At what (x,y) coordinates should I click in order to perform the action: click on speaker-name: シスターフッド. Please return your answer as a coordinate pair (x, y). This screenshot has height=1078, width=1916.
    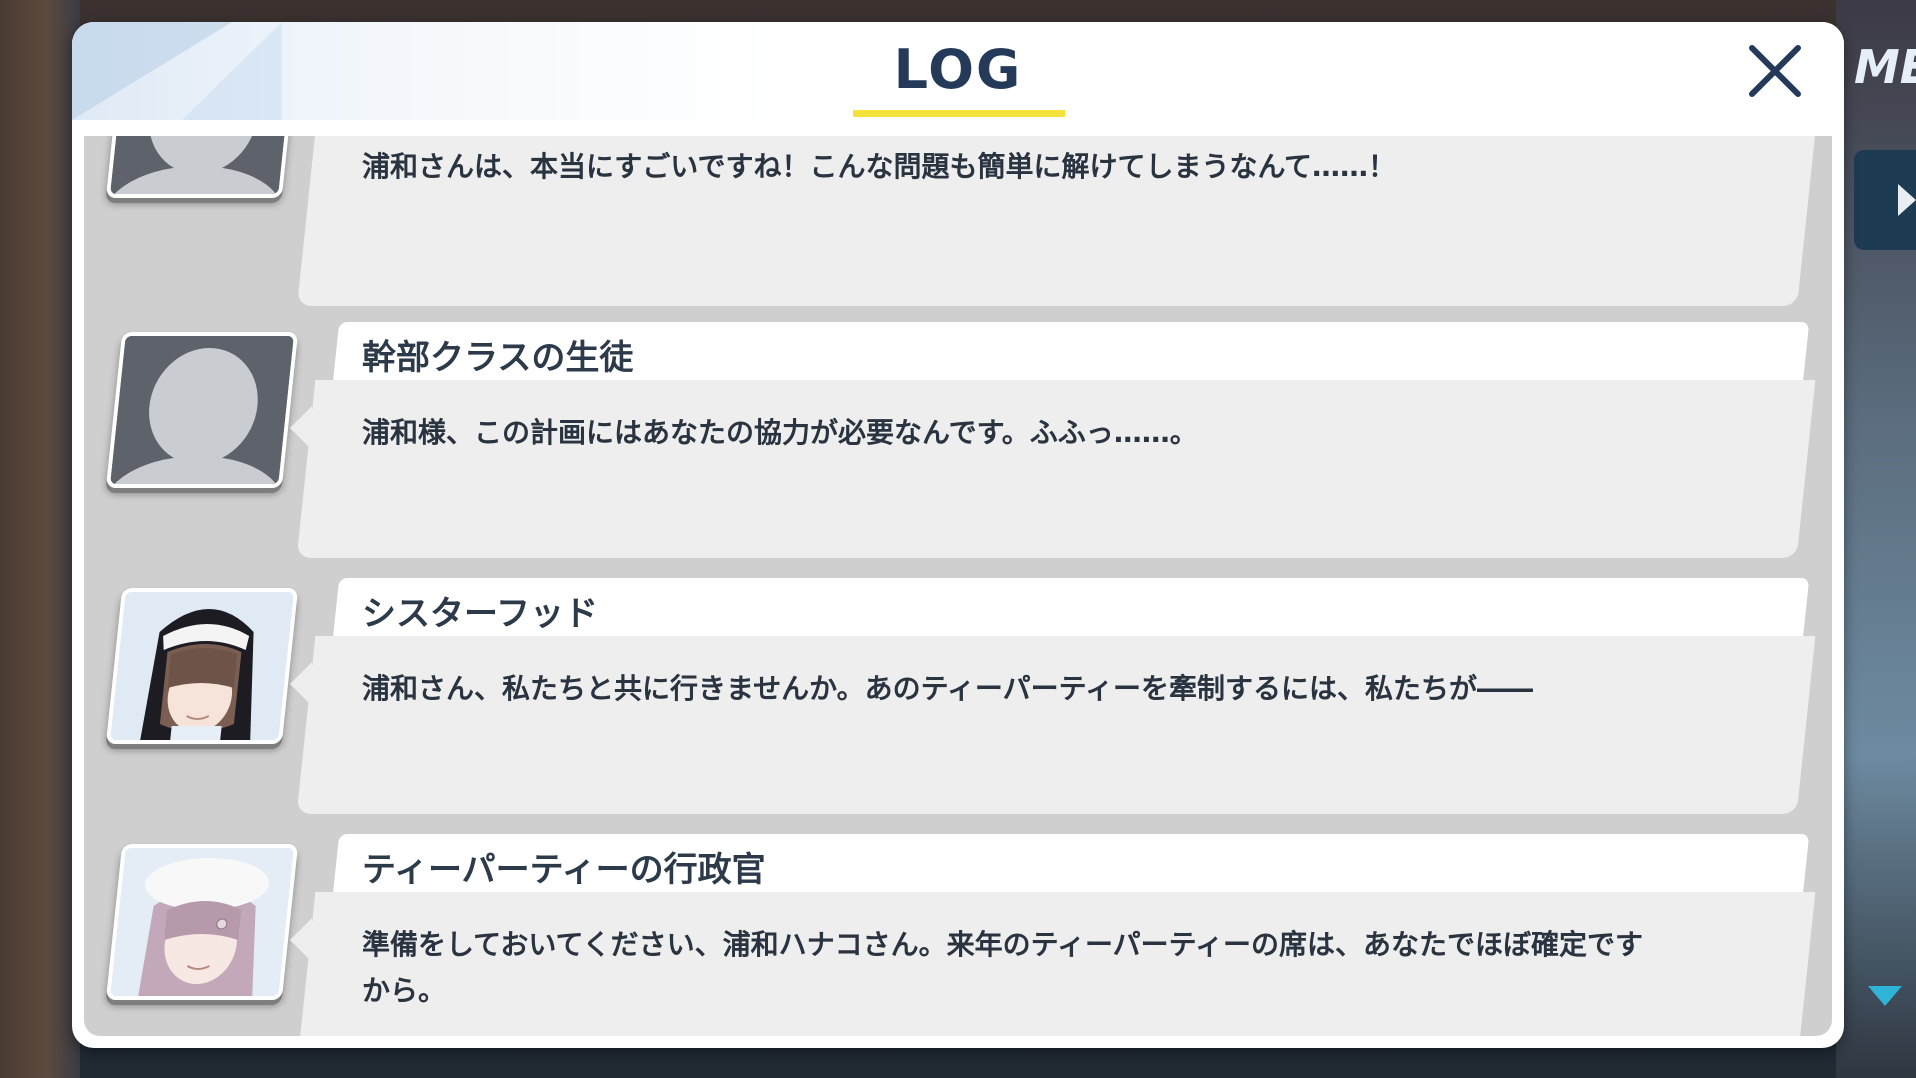
    Looking at the image, I should click on (480, 614).